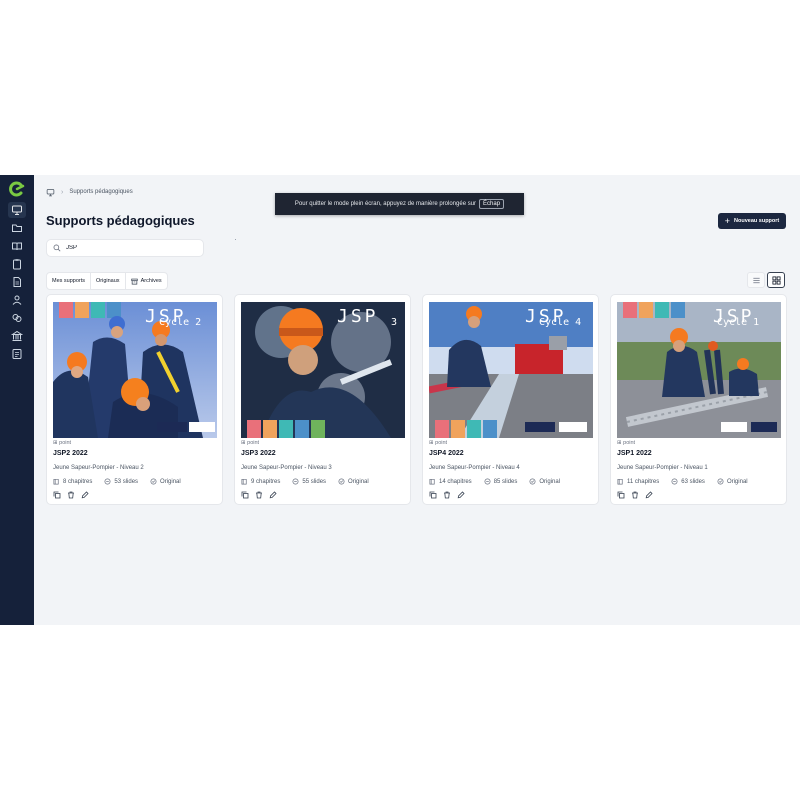 The image size is (800, 800). What do you see at coordinates (17, 400) in the screenshot?
I see `sidebar` at bounding box center [17, 400].